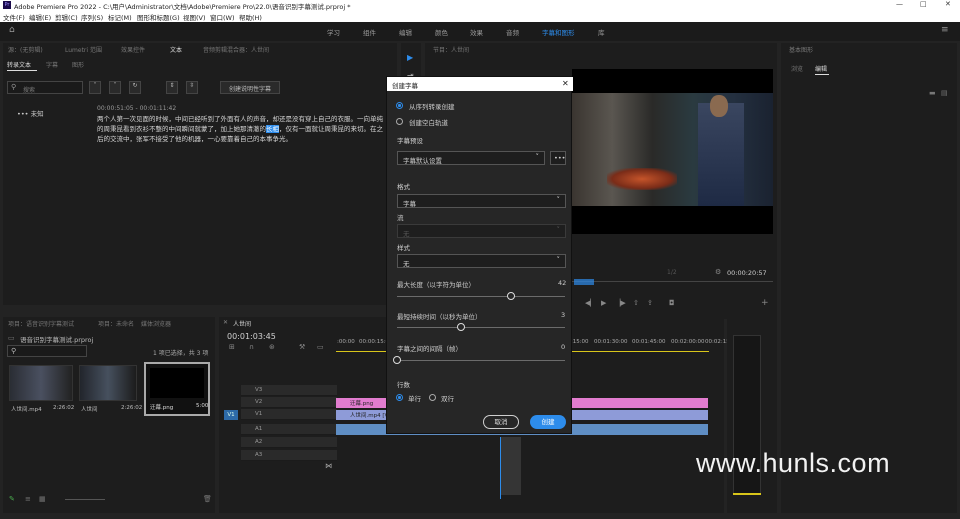  What do you see at coordinates (289, 414) in the screenshot?
I see `track-header-v1: V1` at bounding box center [289, 414].